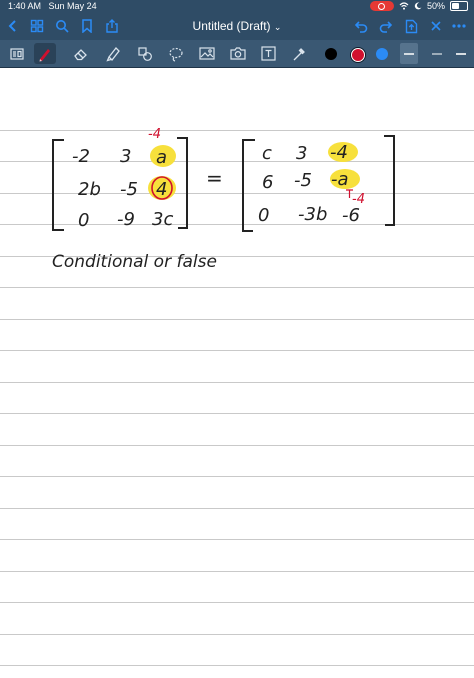 This screenshot has width=474, height=678. What do you see at coordinates (112, 26) in the screenshot?
I see `share-icon` at bounding box center [112, 26].